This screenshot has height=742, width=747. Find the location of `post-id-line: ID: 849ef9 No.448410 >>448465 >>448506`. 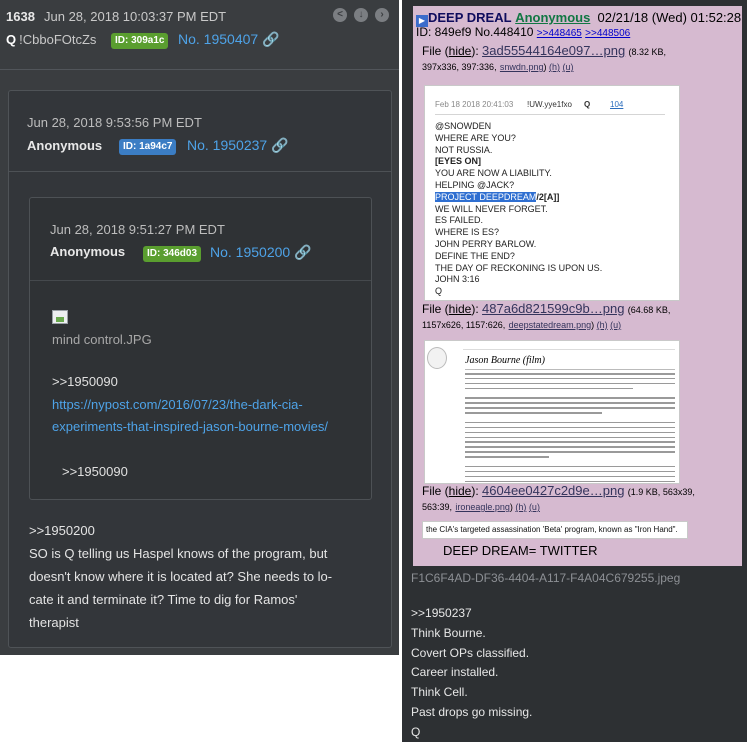

post-id-line: ID: 849ef9 No.448410 >>448465 >>448506 is located at coordinates (523, 32).